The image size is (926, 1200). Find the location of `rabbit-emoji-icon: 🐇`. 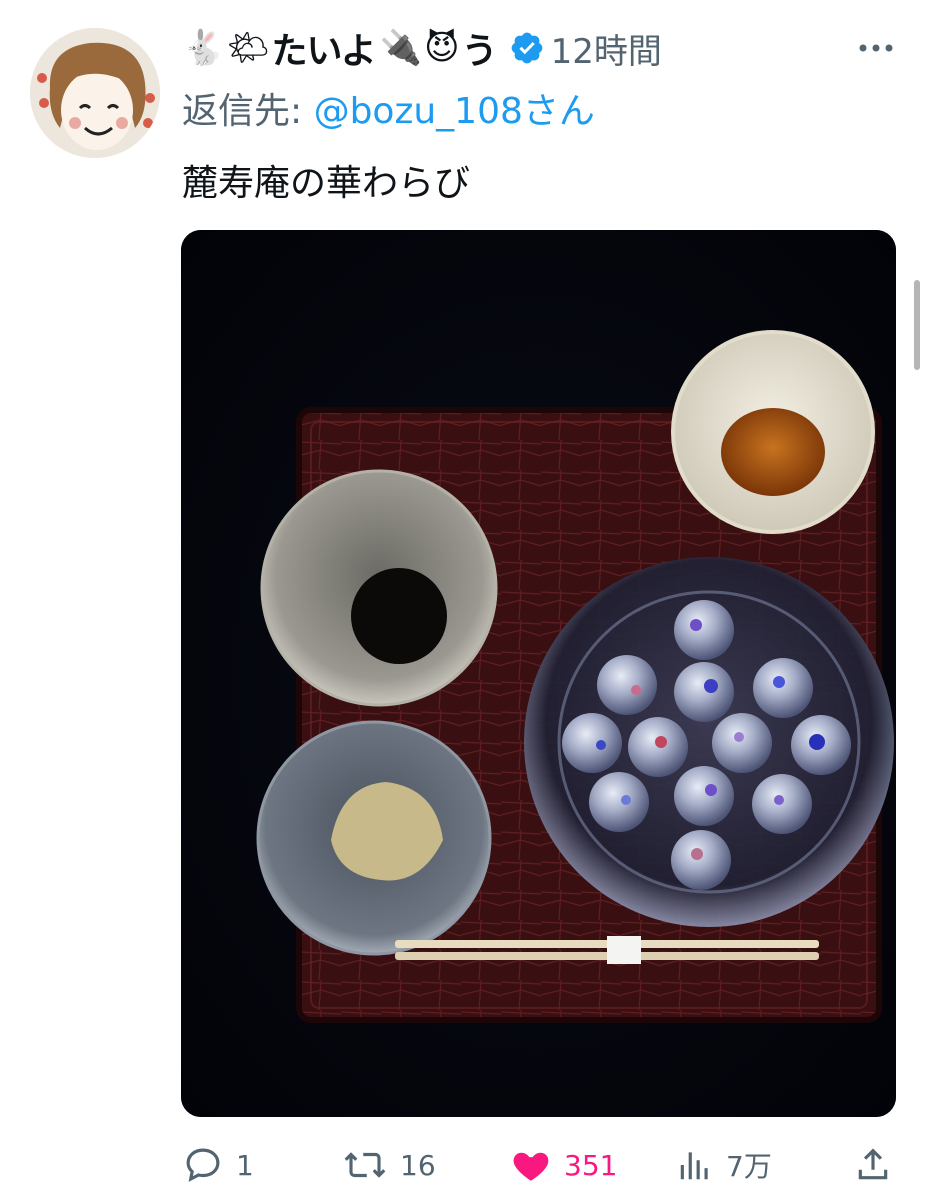

rabbit-emoji-icon: 🐇 is located at coordinates (203, 48).